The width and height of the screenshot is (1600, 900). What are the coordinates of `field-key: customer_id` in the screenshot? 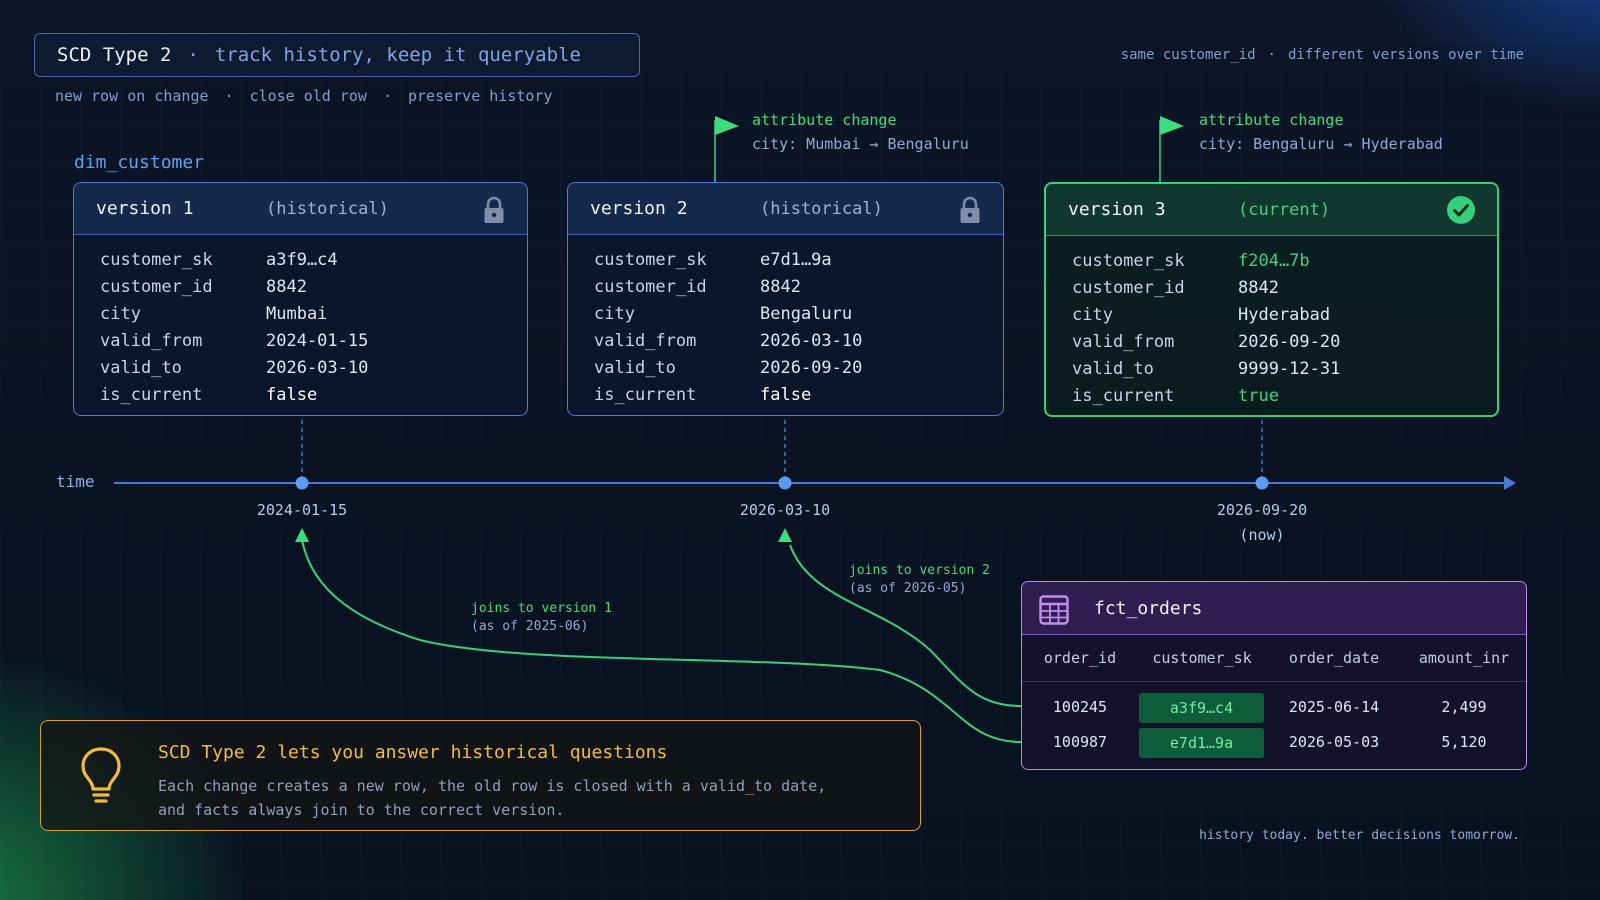 It's located at (156, 287).